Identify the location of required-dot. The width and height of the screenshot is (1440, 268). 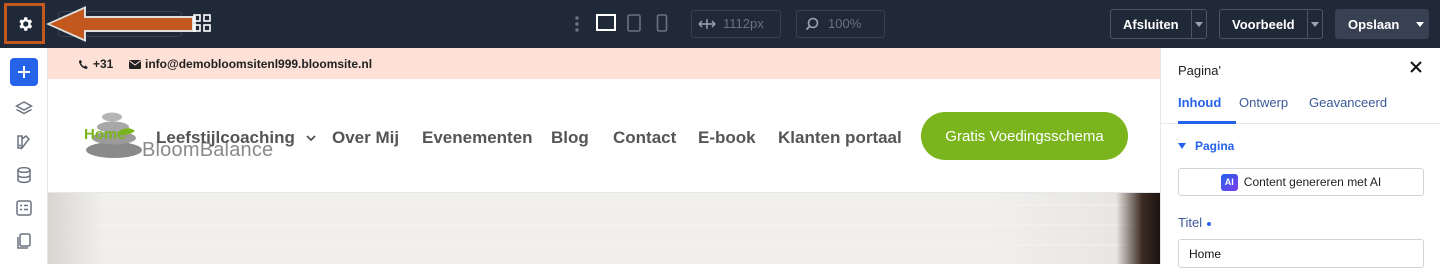
(1209, 223).